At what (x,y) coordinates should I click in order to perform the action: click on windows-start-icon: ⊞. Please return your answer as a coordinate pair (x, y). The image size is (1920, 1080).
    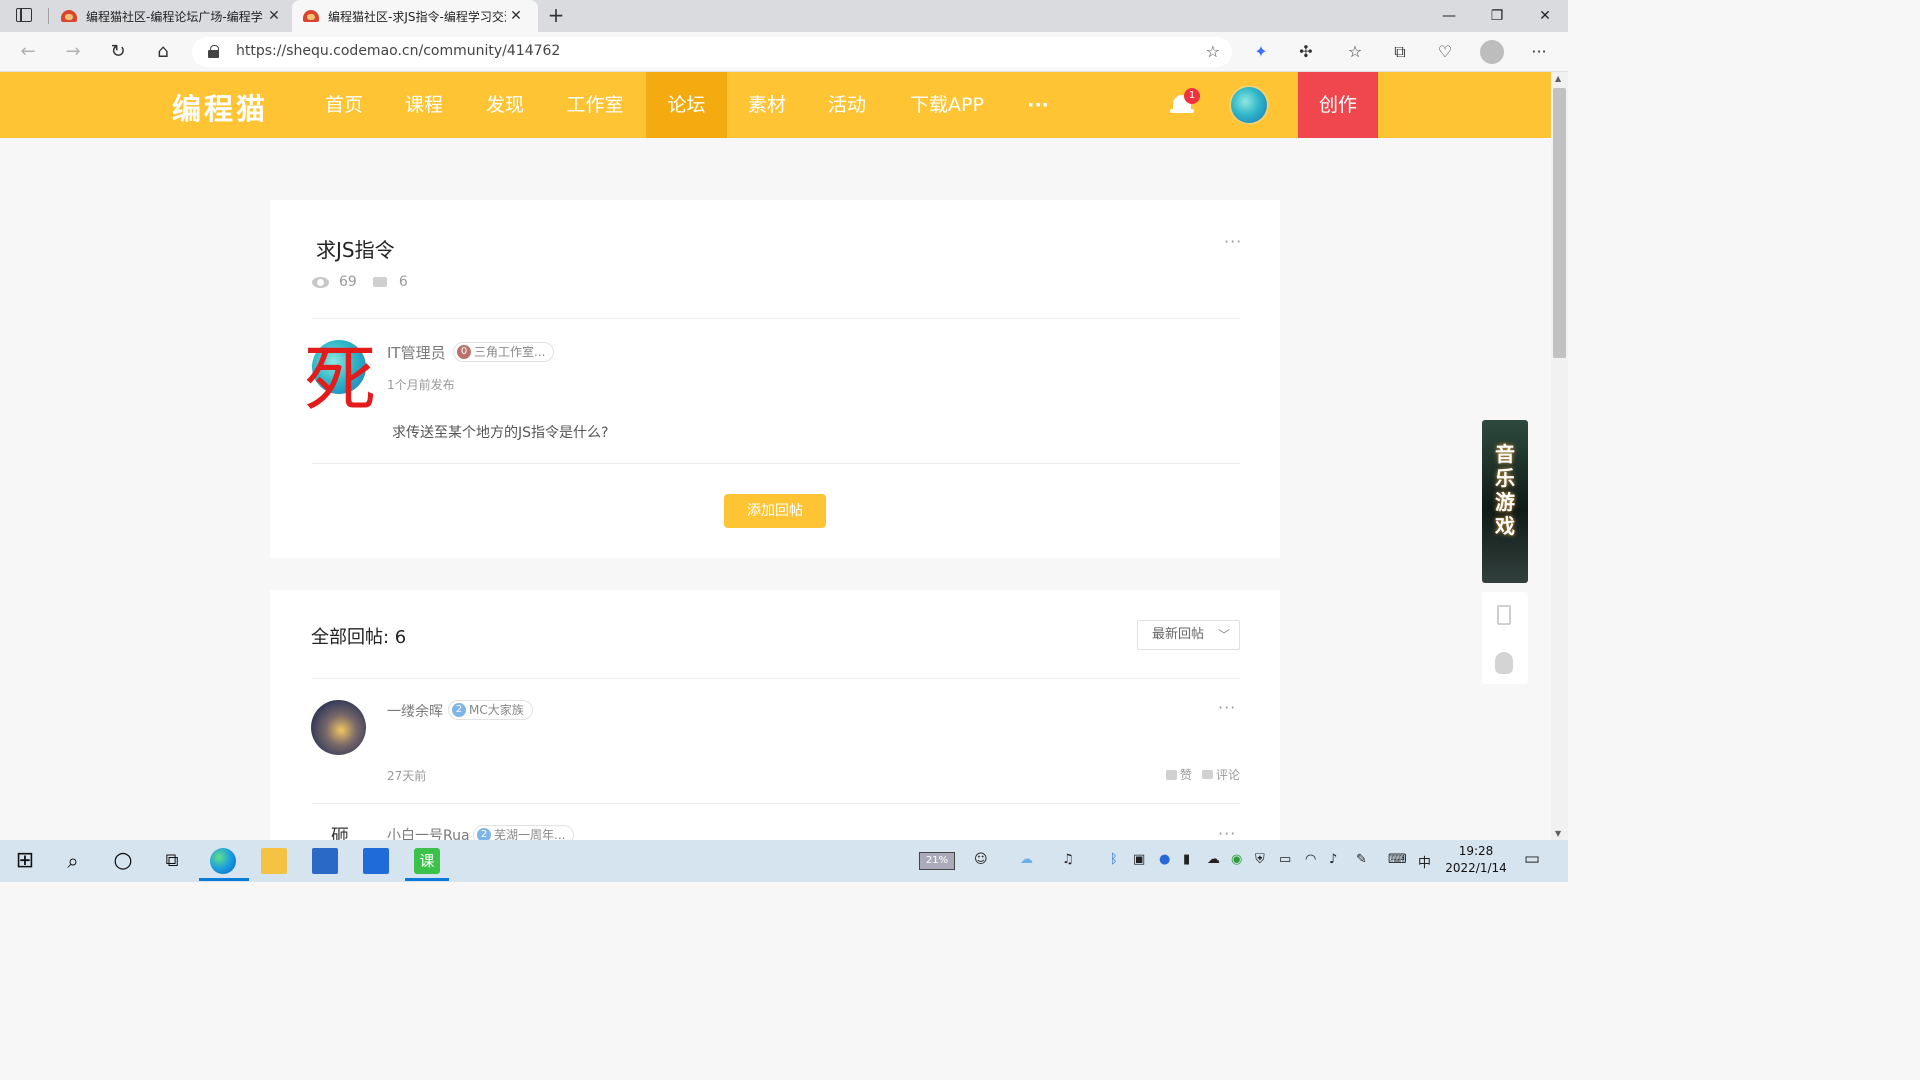
    Looking at the image, I should click on (25, 861).